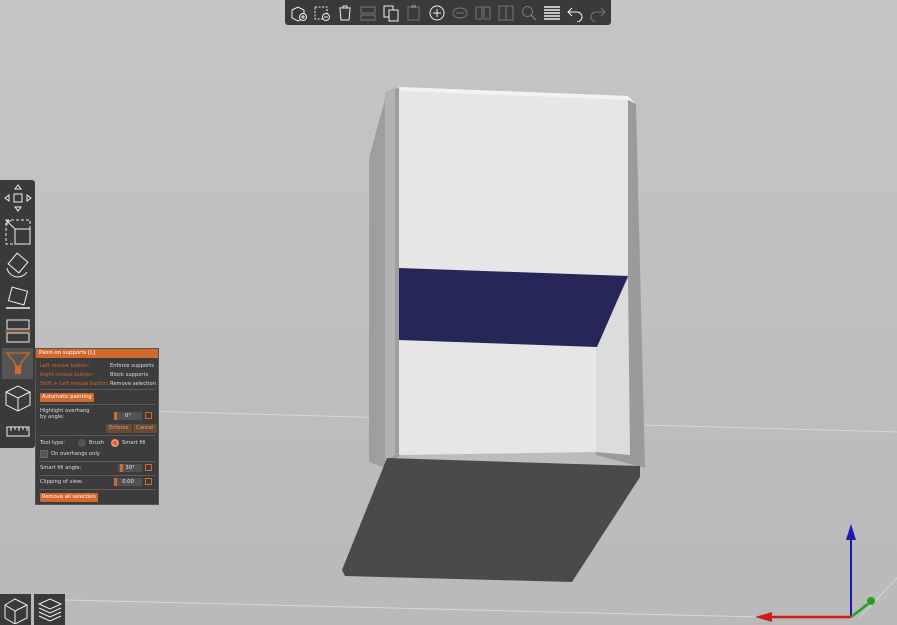 This screenshot has height=625, width=897. What do you see at coordinates (506, 13) in the screenshot?
I see `split-parts-icon` at bounding box center [506, 13].